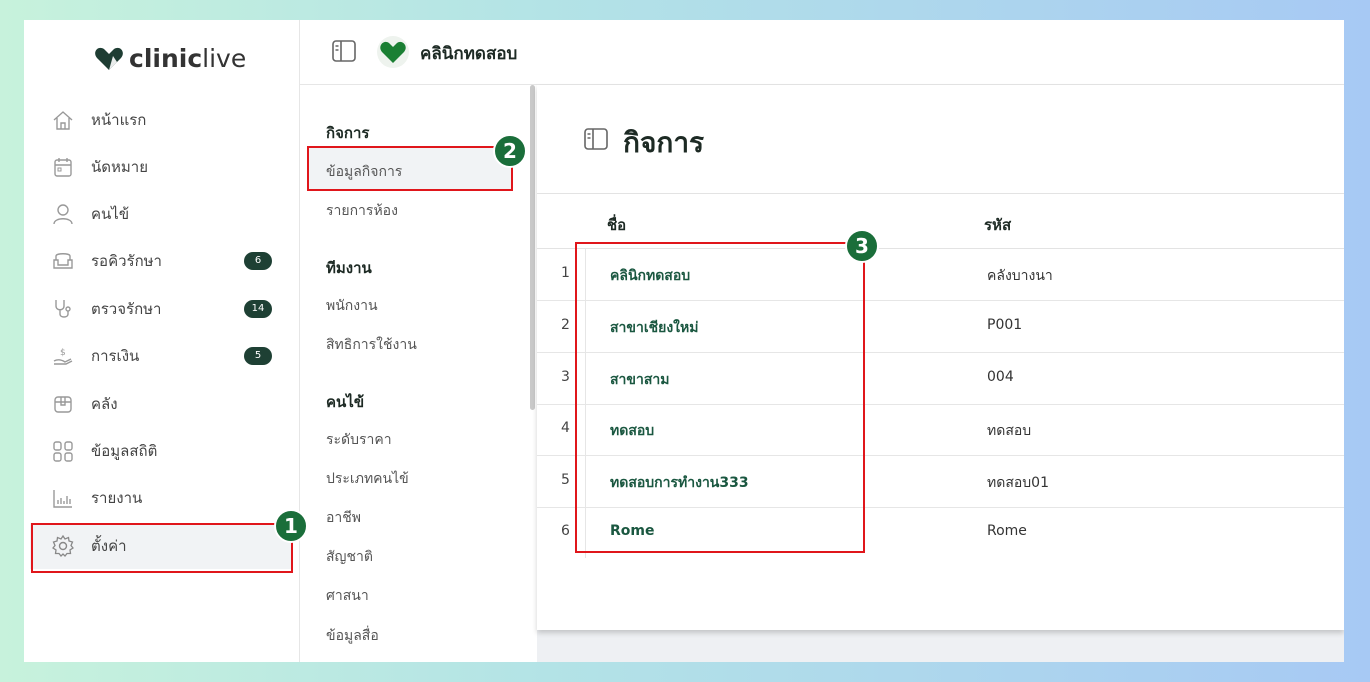 Image resolution: width=1370 pixels, height=682 pixels. Describe the element at coordinates (161, 120) in the screenshot. I see `sidebar-item-home: หน้าแรก` at that location.